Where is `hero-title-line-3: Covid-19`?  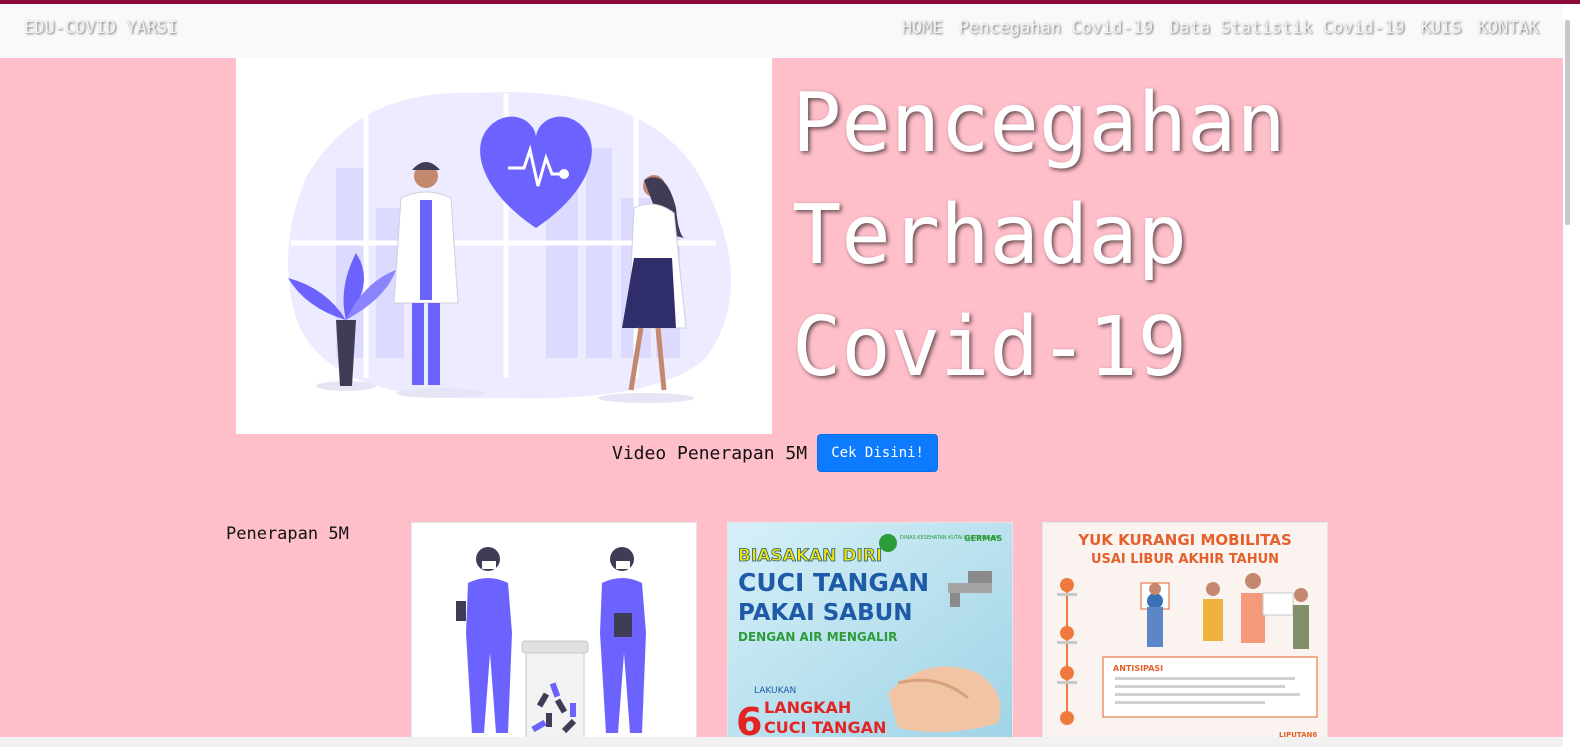 hero-title-line-3: Covid-19 is located at coordinates (989, 347).